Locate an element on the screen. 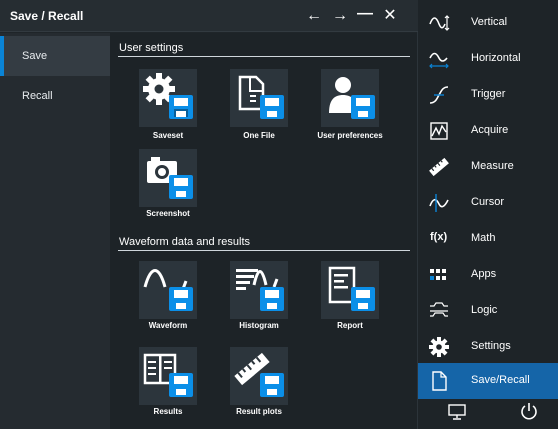 The width and height of the screenshot is (558, 429). menu-item-apps: Apps is located at coordinates (488, 275).